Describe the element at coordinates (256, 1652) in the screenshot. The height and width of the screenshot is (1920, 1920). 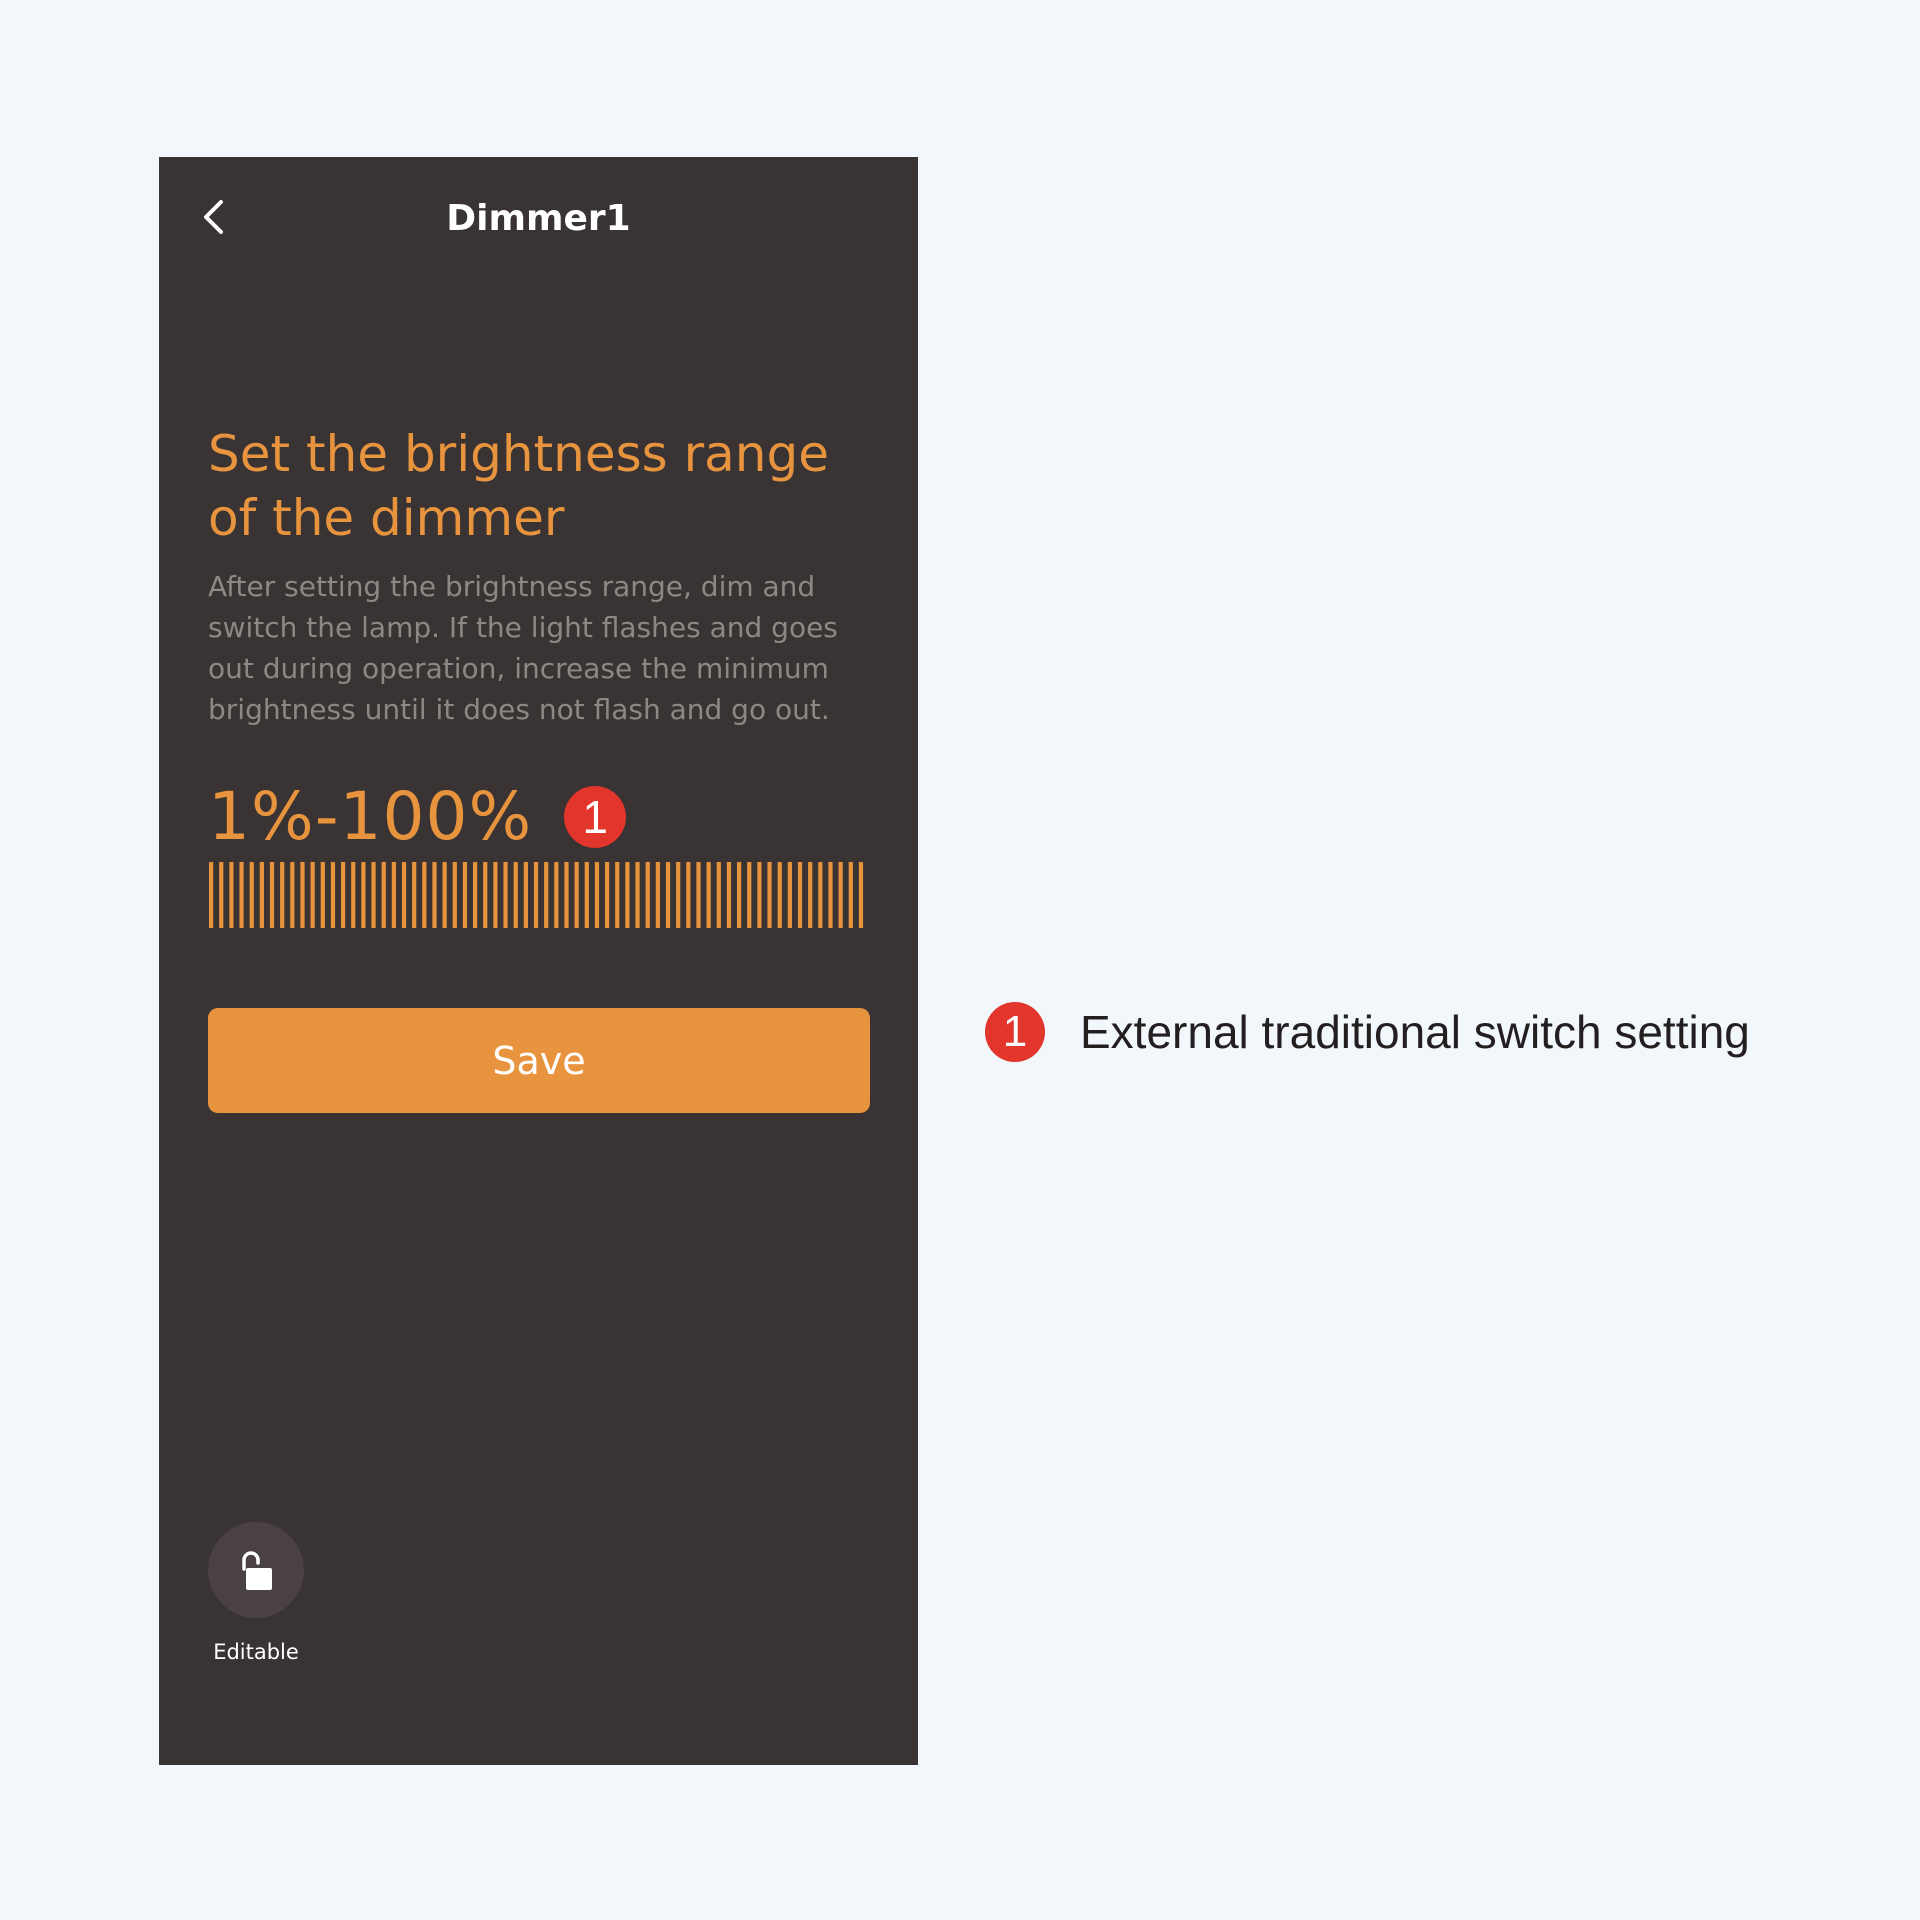
I see `lock-label: Editable` at that location.